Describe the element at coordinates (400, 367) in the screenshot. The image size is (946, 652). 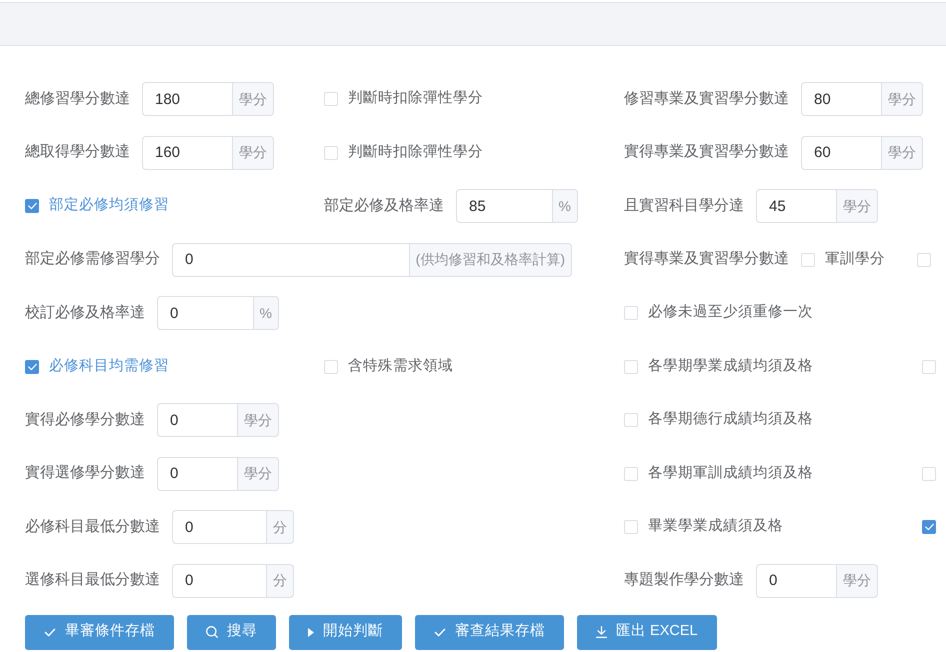
I see `checkbox-label: 含特殊需求領域` at that location.